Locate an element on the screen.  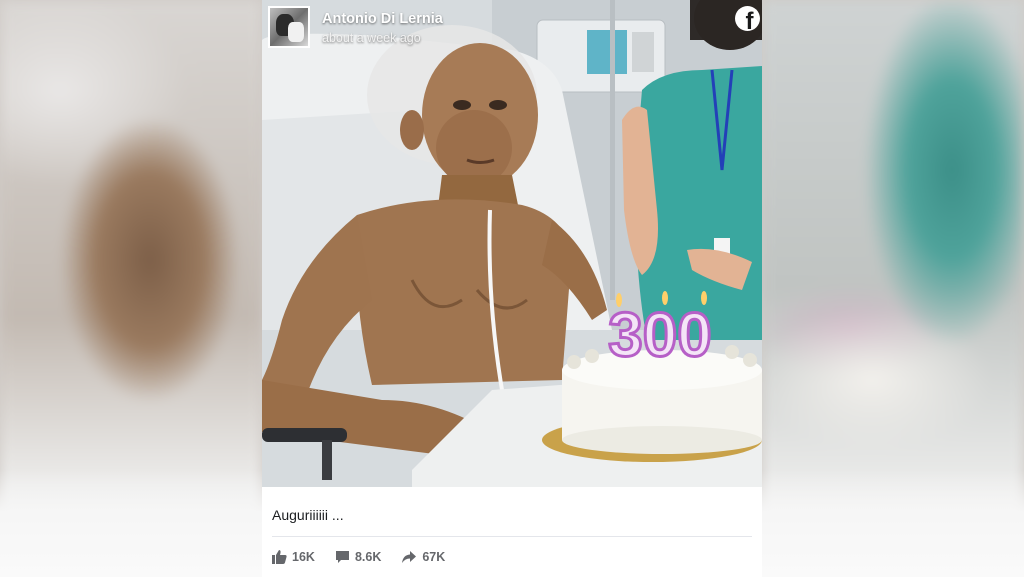
share-count-value: 67K is located at coordinates (434, 557).